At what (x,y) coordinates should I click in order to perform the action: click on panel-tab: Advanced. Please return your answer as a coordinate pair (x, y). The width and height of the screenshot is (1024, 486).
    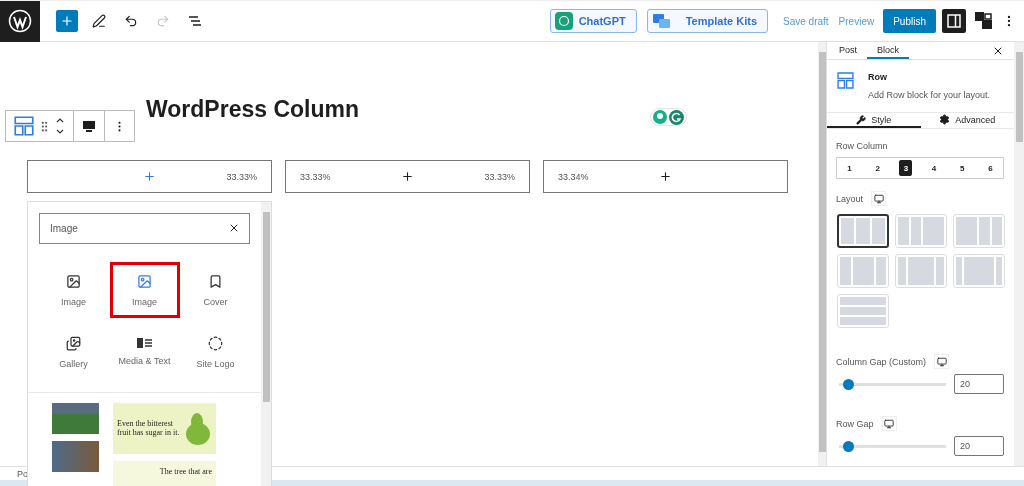
    Looking at the image, I should click on (967, 120).